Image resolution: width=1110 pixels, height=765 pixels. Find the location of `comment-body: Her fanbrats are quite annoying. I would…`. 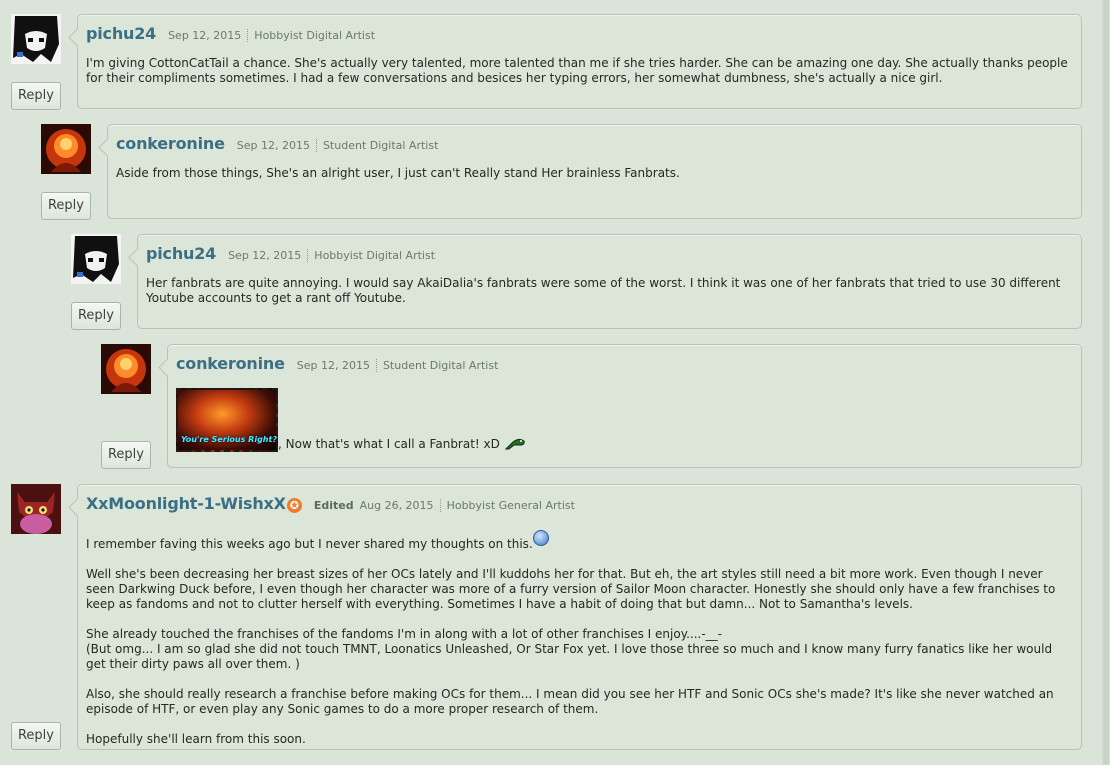

comment-body: Her fanbrats are quite annoying. I would… is located at coordinates (609, 291).